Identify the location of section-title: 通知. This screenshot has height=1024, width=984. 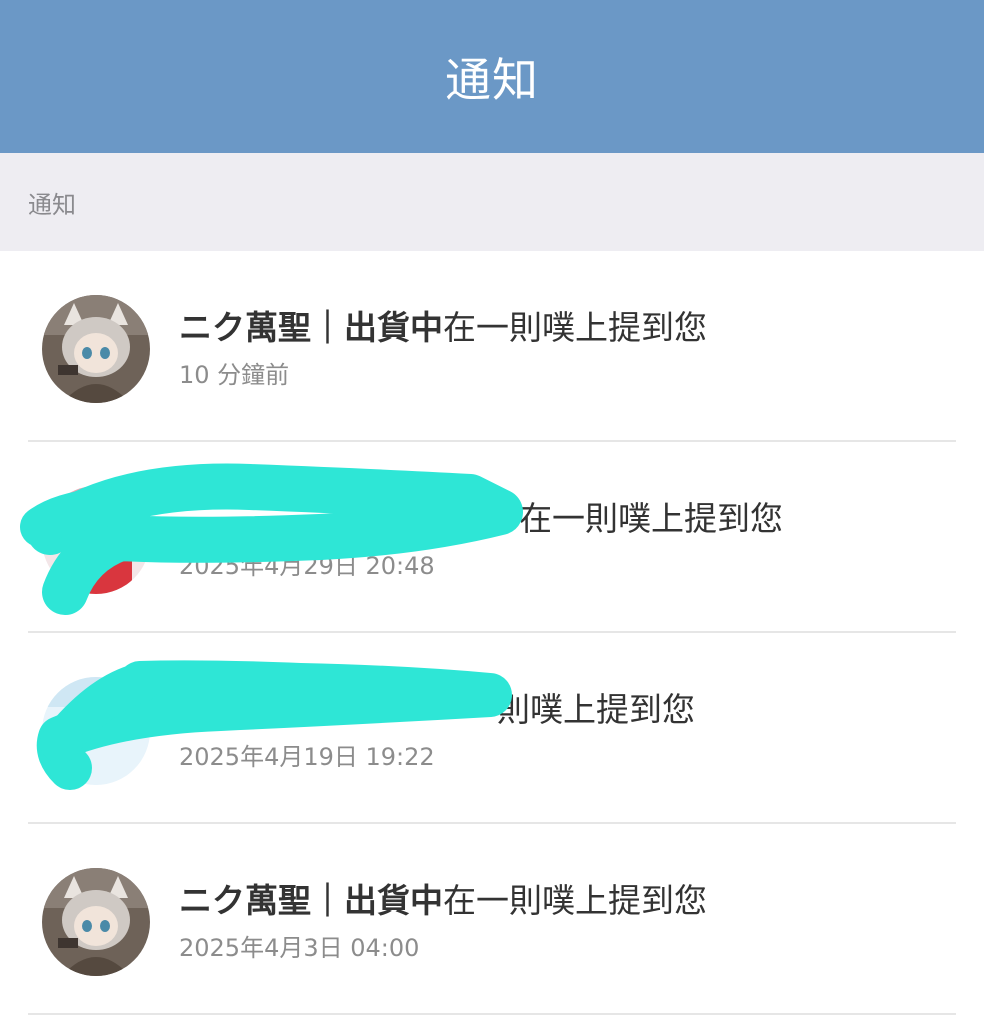
(52, 204).